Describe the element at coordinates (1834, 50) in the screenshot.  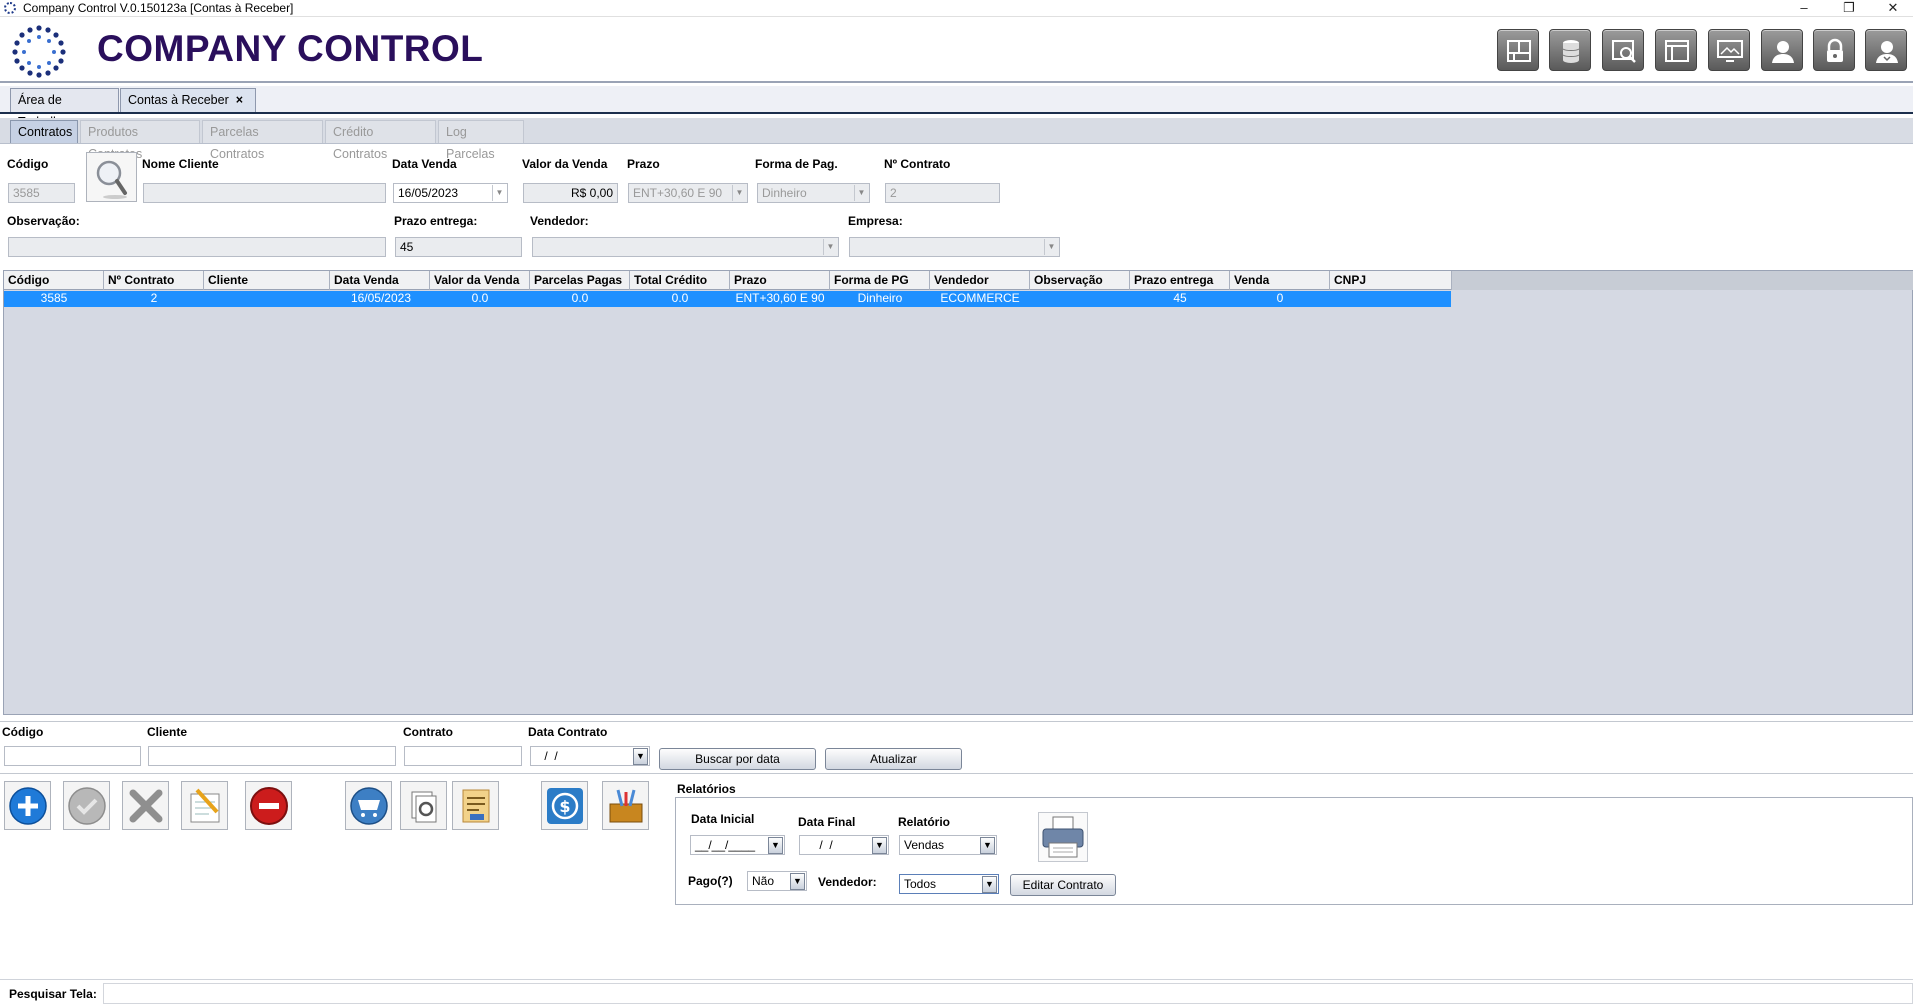
I see `lock-icon` at that location.